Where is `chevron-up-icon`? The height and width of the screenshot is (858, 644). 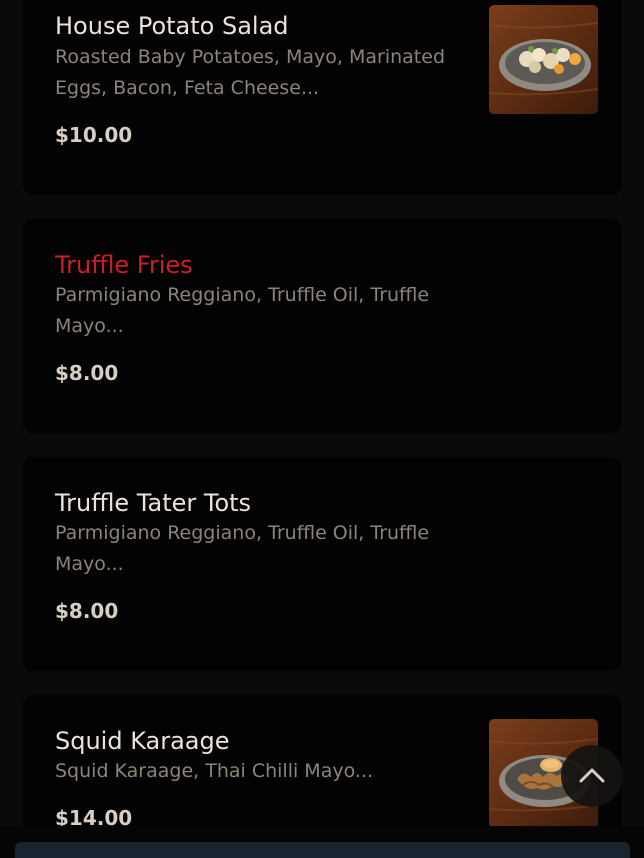 chevron-up-icon is located at coordinates (592, 775).